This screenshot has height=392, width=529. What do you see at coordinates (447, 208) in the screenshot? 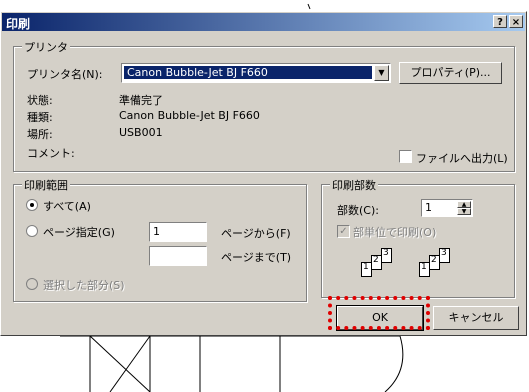
I see `copies-count-input: 1 ▲ ▼` at bounding box center [447, 208].